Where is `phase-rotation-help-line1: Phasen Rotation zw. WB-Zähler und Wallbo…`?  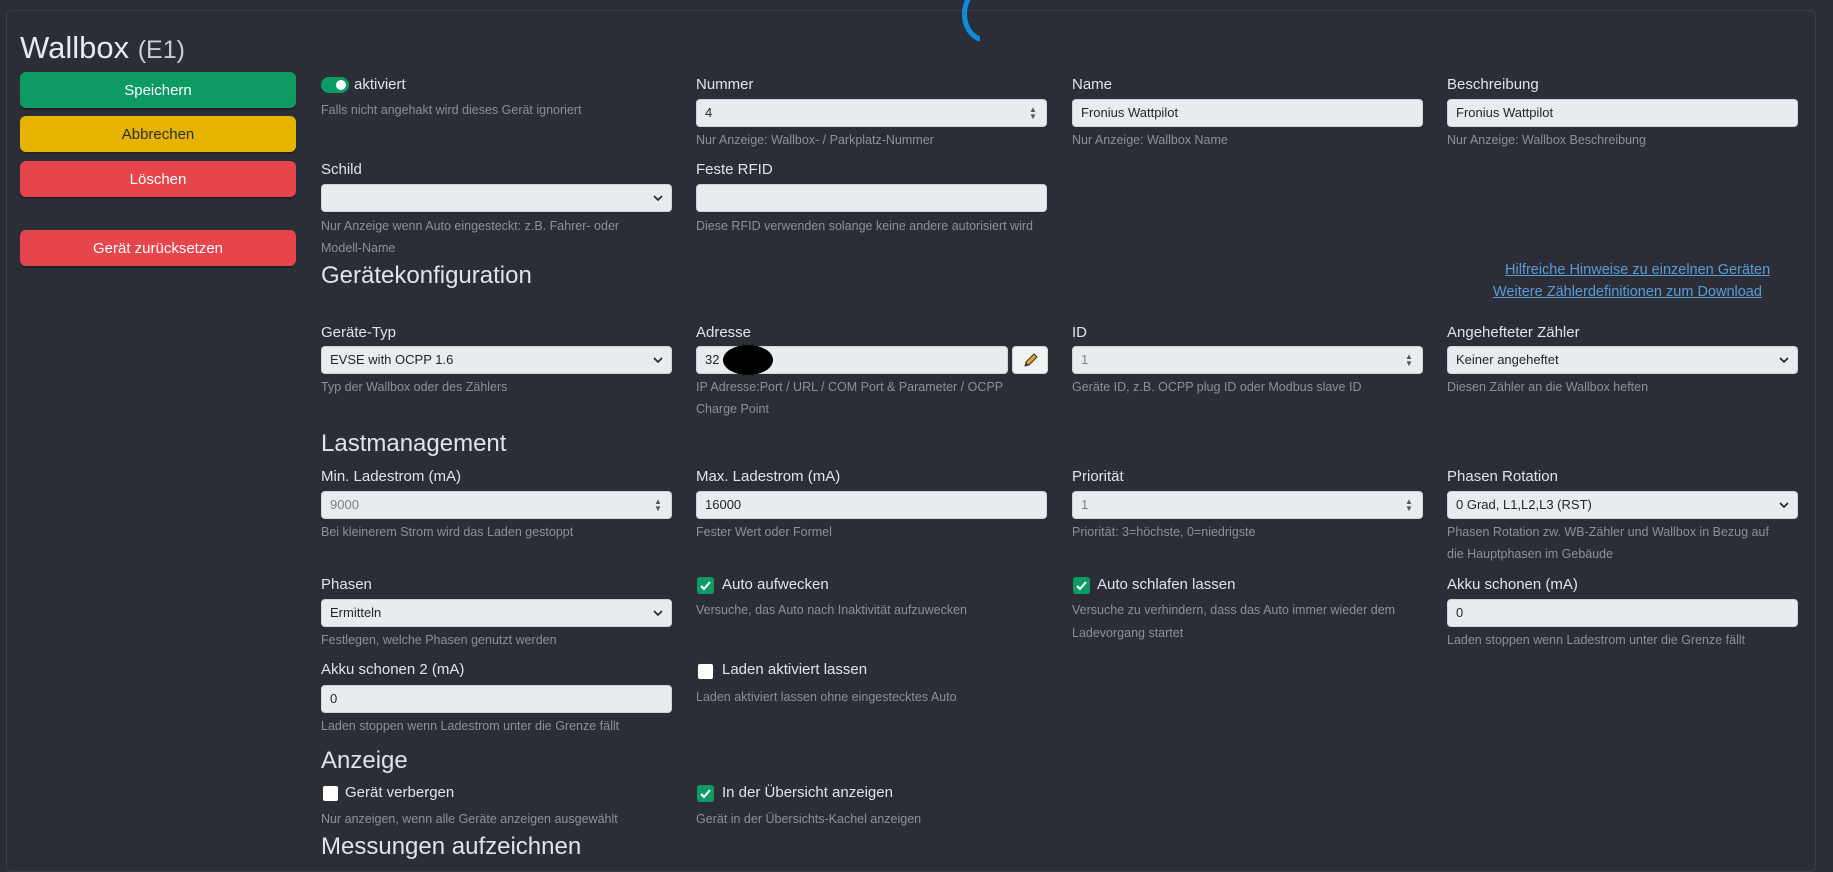
phase-rotation-help-line1: Phasen Rotation zw. WB-Zähler und Wallbo… is located at coordinates (1608, 532).